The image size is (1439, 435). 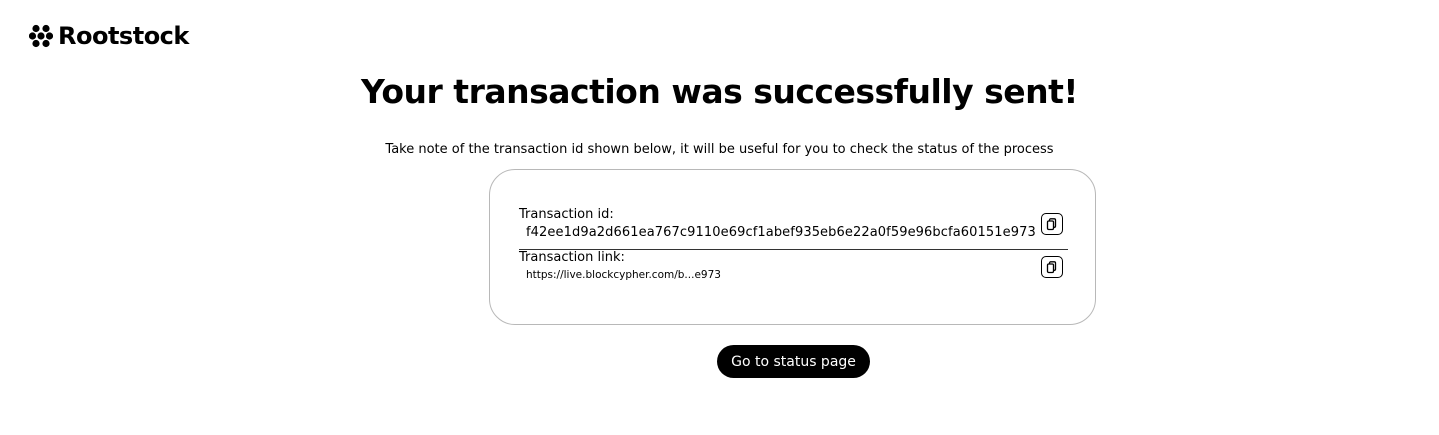 What do you see at coordinates (793, 361) in the screenshot?
I see `go-to-status-page-button: Go to status page` at bounding box center [793, 361].